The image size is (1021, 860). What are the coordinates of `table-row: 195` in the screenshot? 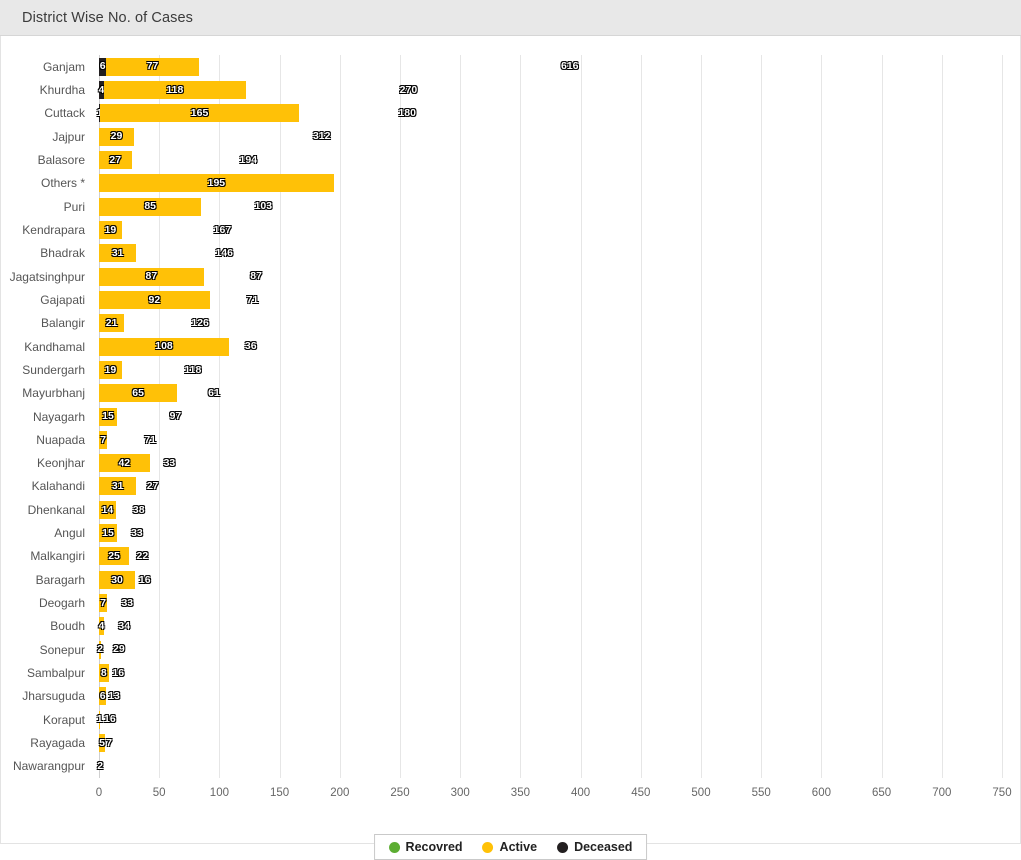 It's located at (550, 183).